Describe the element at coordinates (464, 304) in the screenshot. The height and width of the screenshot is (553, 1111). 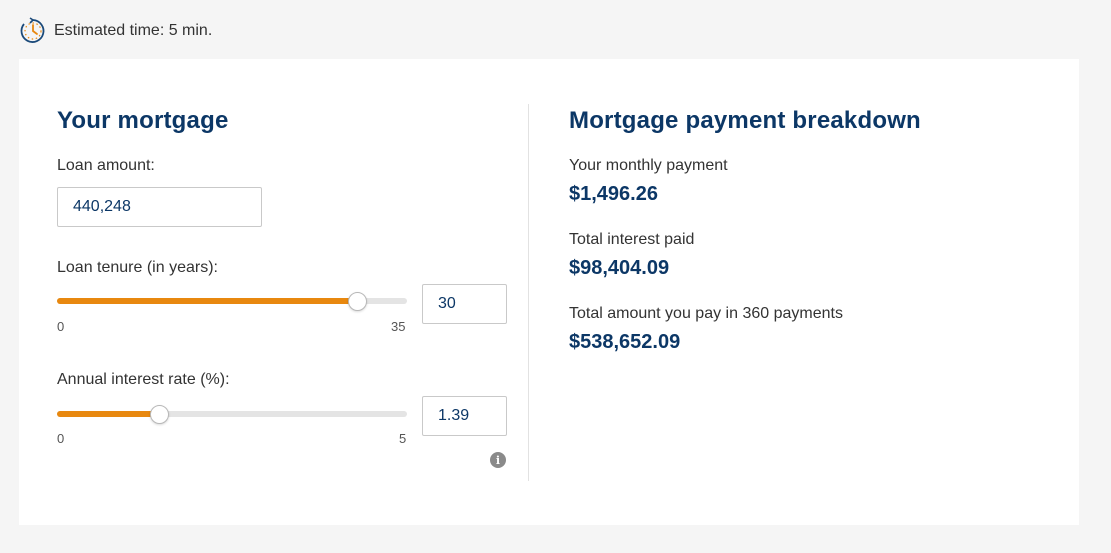
I see `loan-tenure-input: 30` at that location.